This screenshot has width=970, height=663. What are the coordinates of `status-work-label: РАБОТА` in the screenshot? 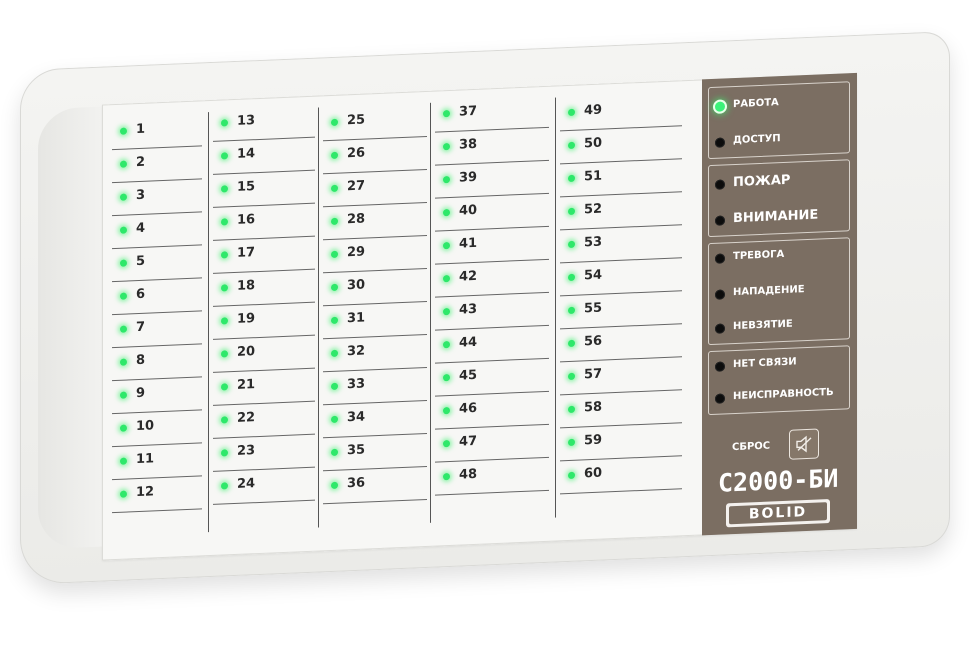 It's located at (756, 104).